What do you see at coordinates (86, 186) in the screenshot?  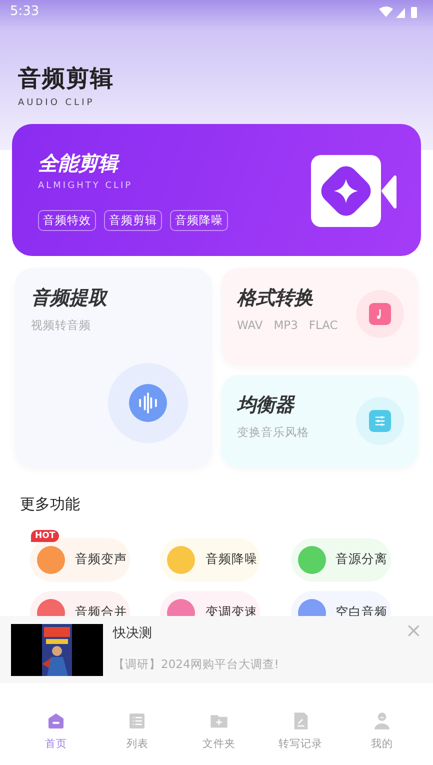 I see `banner-subtitle: ALMIGHTY CLIP` at bounding box center [86, 186].